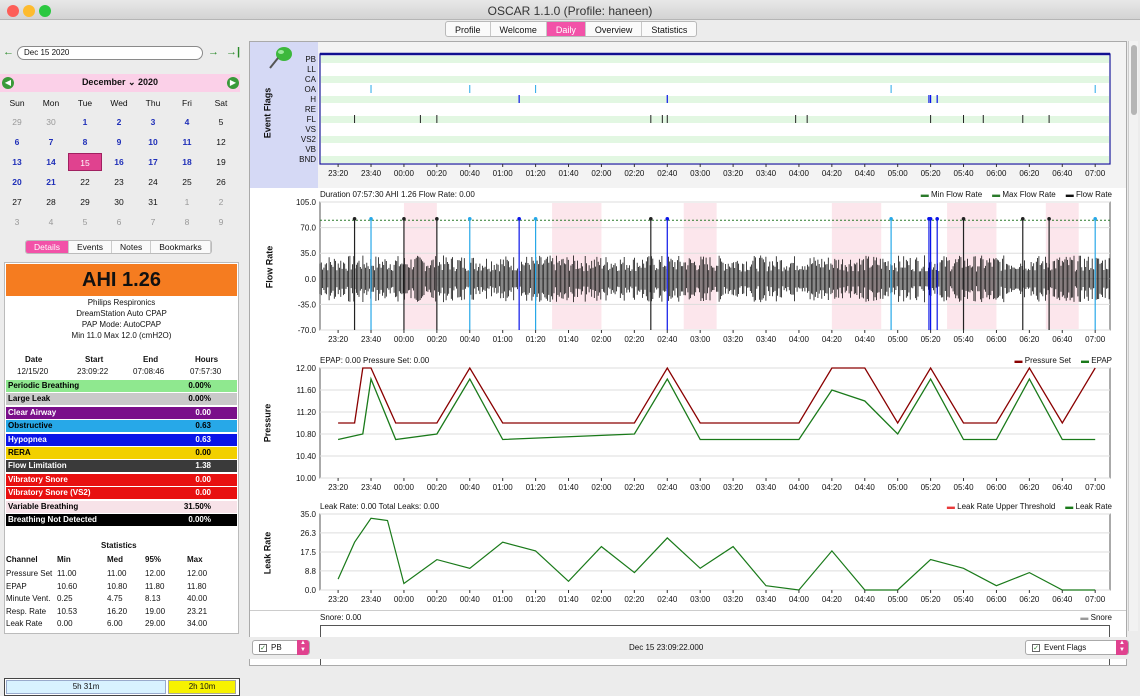 The image size is (1140, 696). What do you see at coordinates (121, 466) in the screenshot?
I see `event-row-flow-limitation: Flow Limitation 1.38` at bounding box center [121, 466].